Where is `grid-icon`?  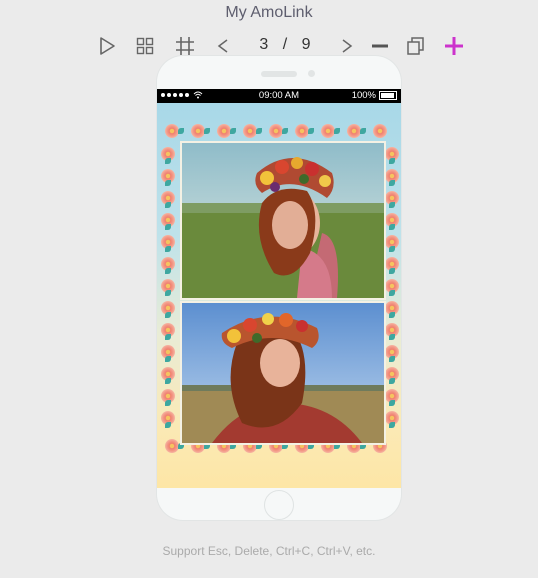 grid-icon is located at coordinates (145, 46).